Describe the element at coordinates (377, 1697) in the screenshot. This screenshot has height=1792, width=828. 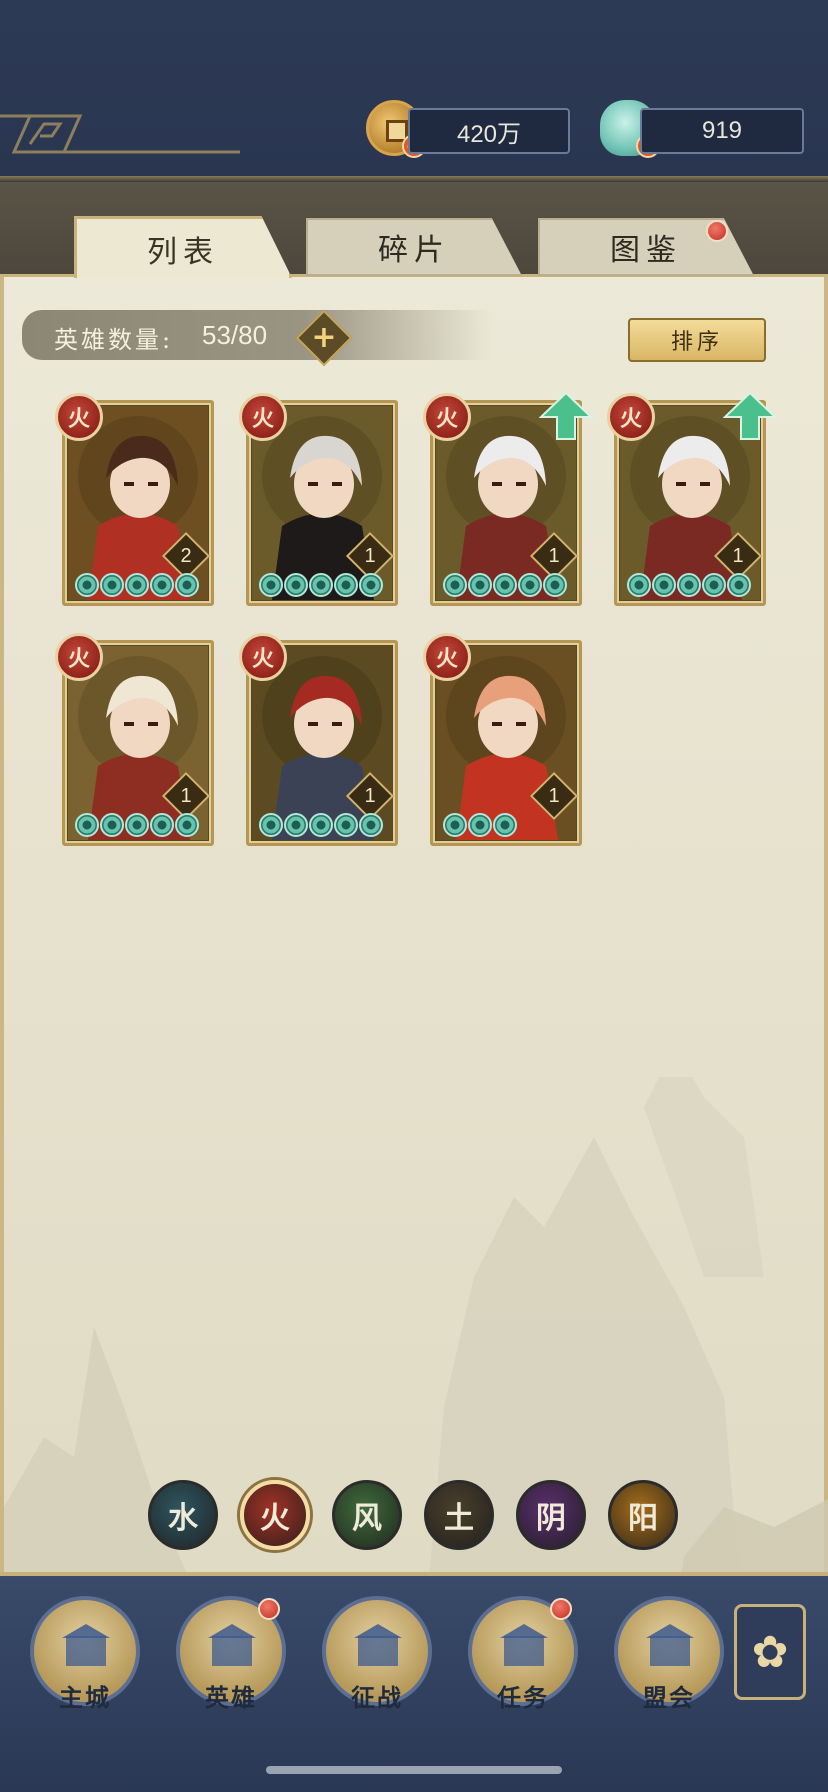
I see `nav-campaign-label: 征战` at that location.